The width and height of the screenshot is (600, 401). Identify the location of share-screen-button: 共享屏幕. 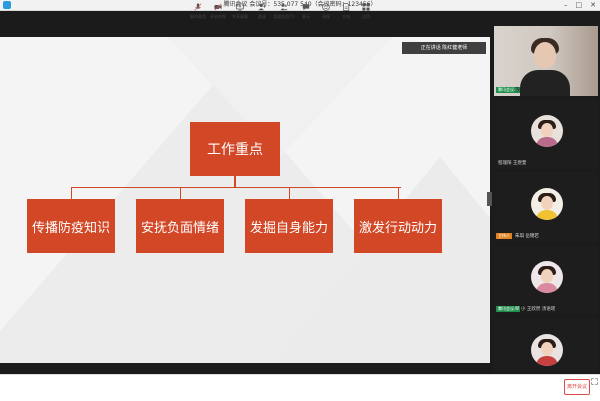
(240, 14).